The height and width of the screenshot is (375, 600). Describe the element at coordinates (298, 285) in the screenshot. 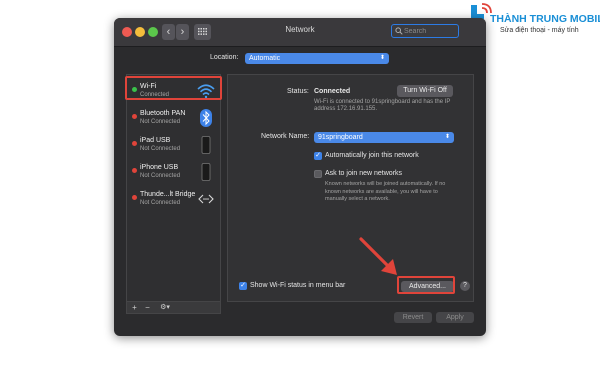

I see `menu-bar-label: Show Wi-Fi status in menu bar` at that location.